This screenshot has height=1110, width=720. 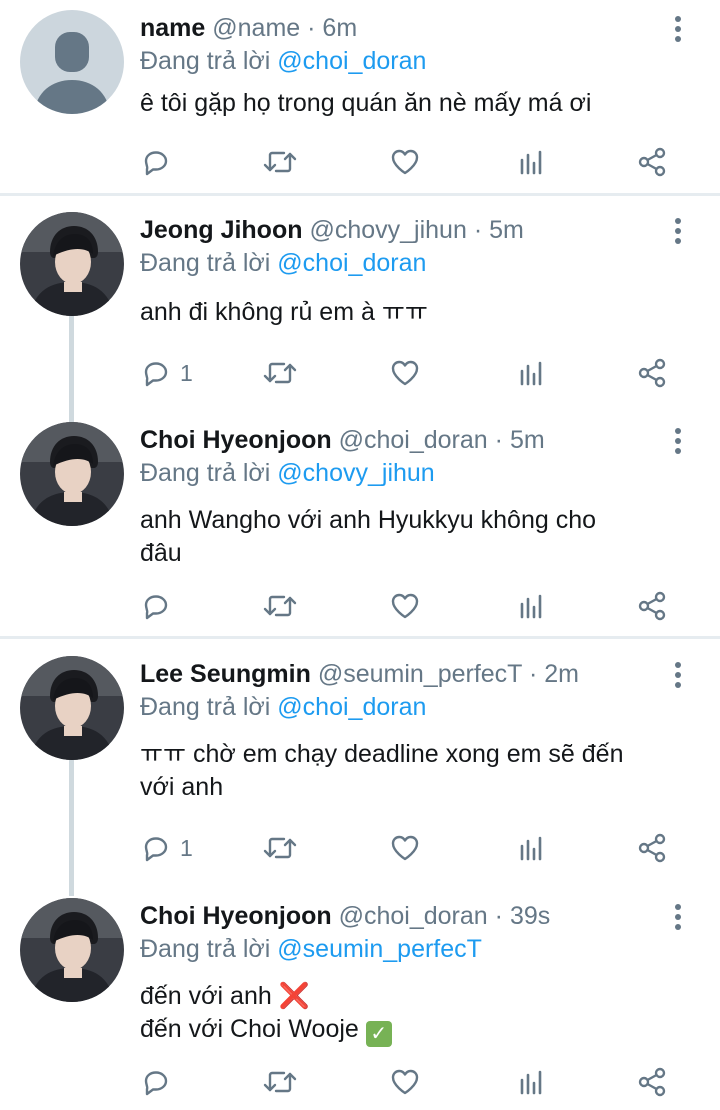 What do you see at coordinates (387, 230) in the screenshot?
I see `user-handle: @chovy_jihun` at bounding box center [387, 230].